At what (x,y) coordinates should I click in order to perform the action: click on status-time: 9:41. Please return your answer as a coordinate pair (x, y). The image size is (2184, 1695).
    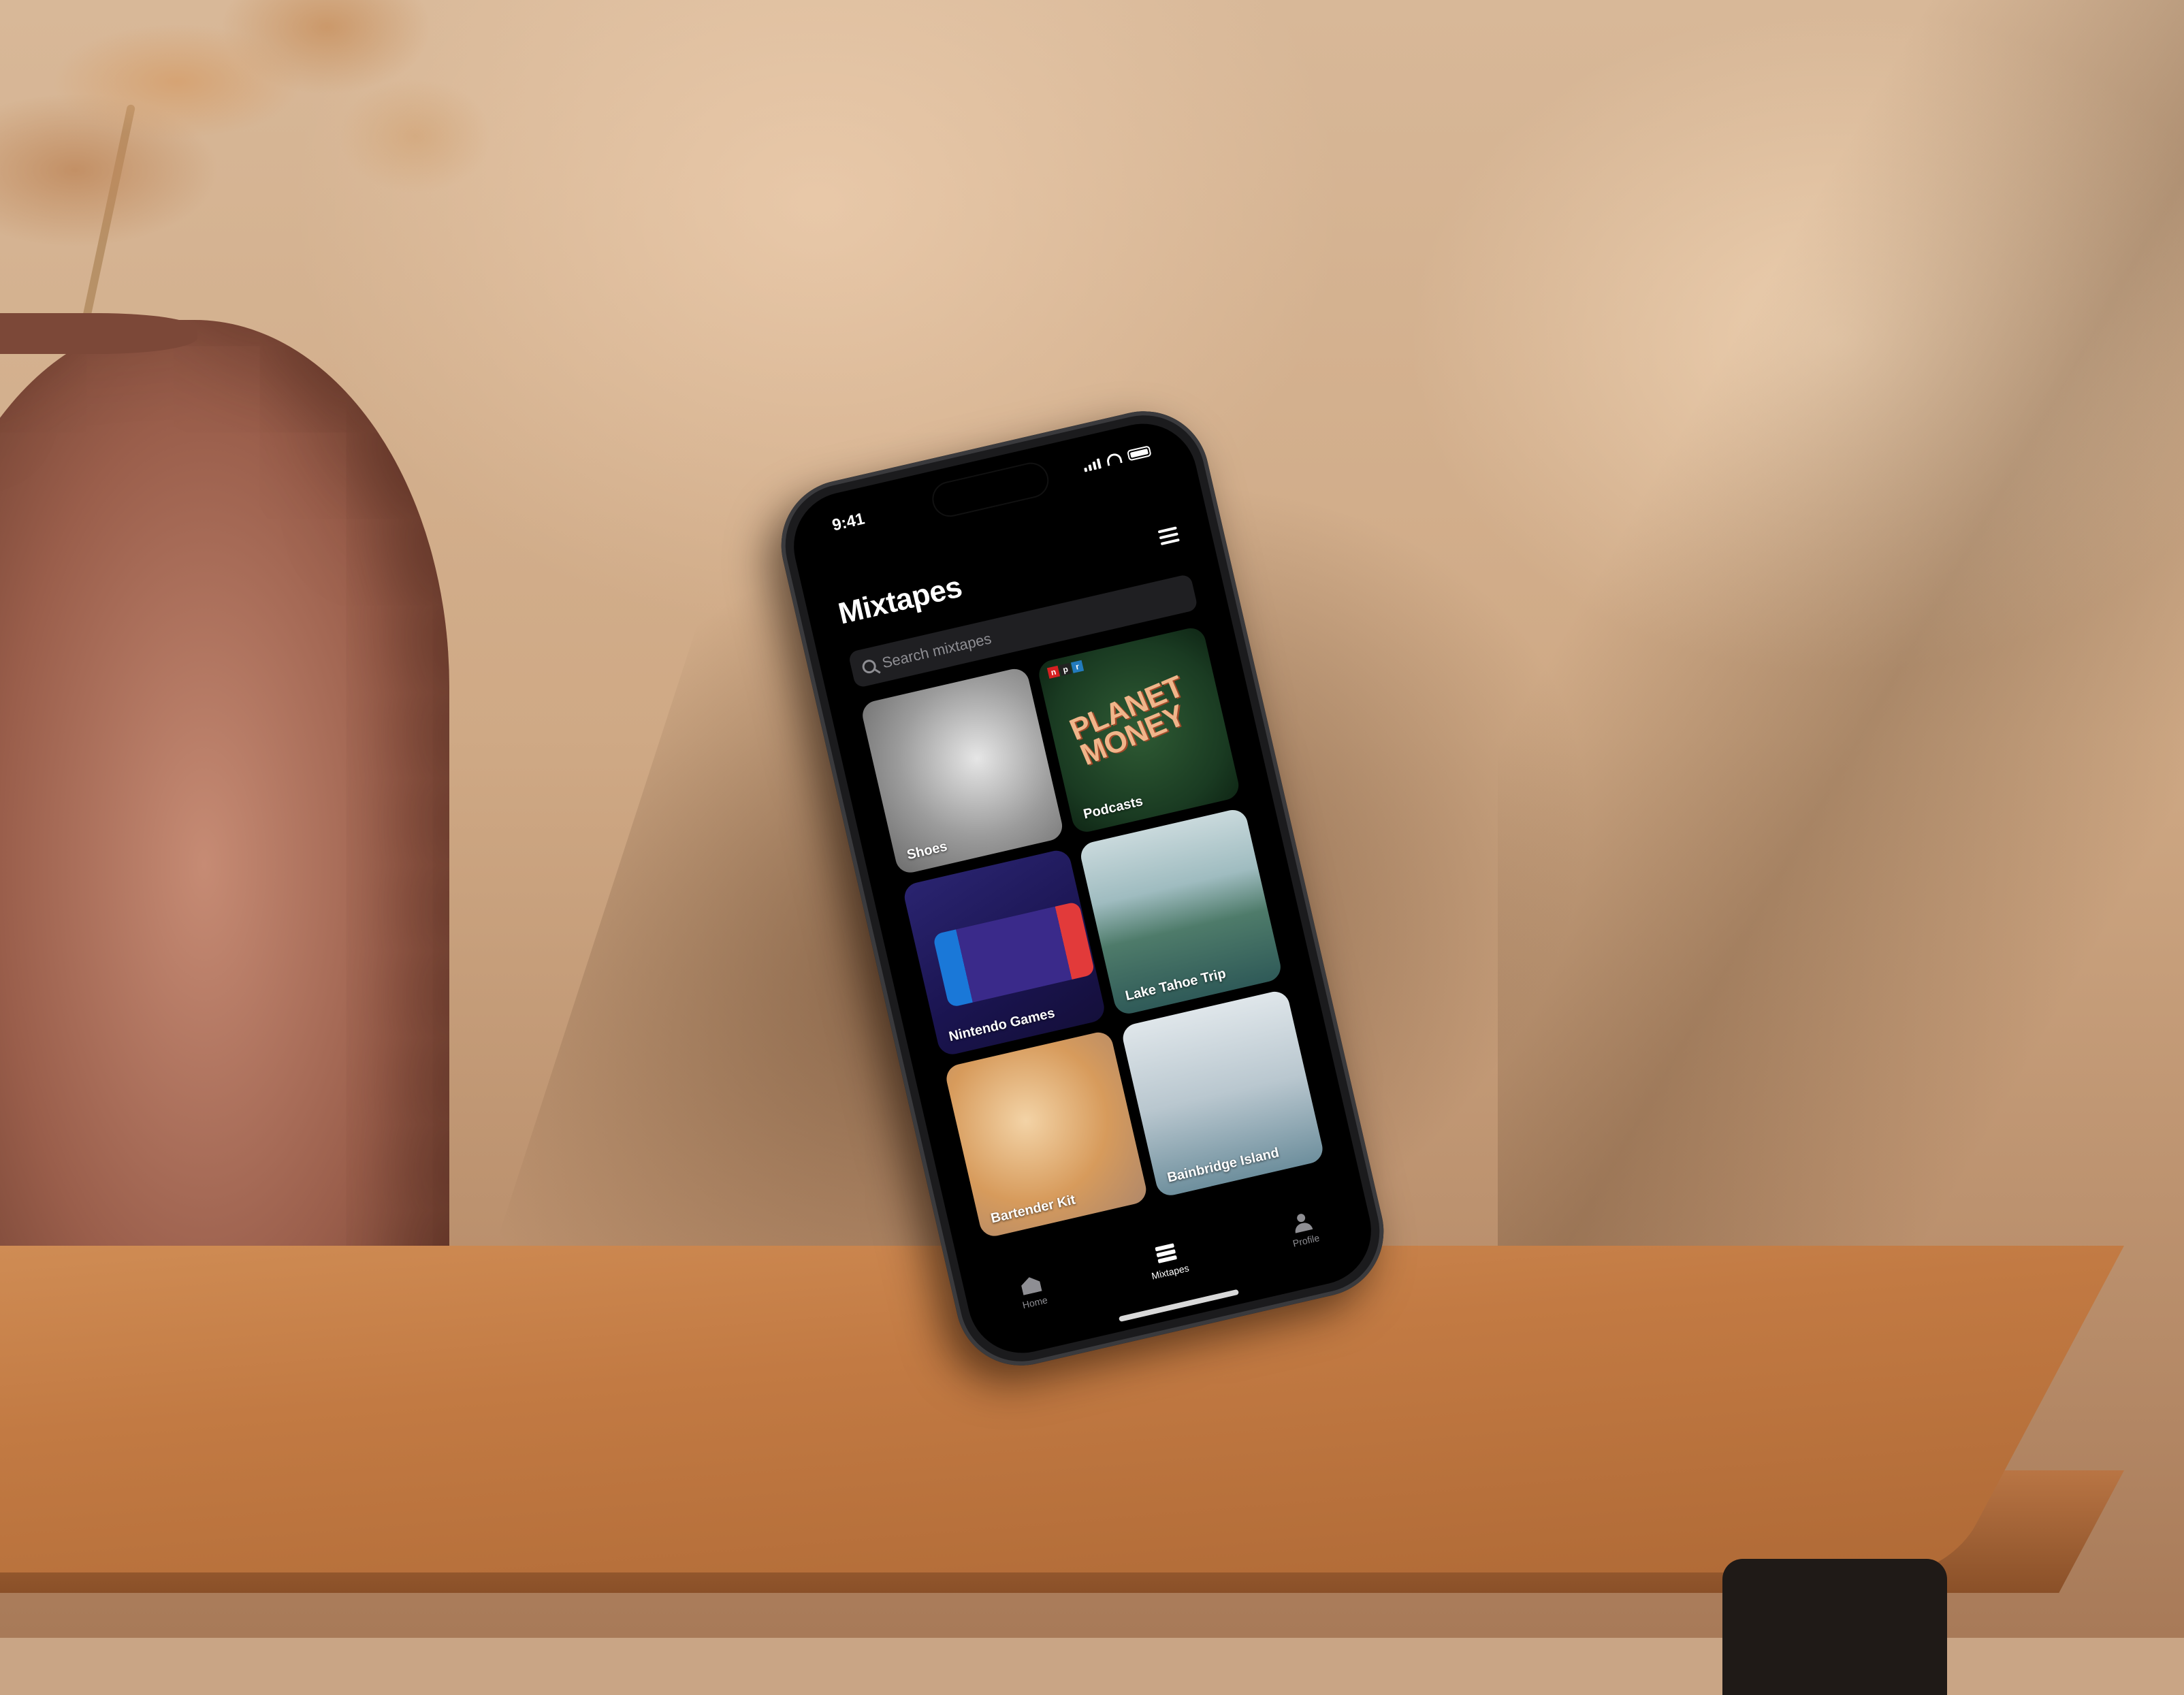
    Looking at the image, I should click on (849, 522).